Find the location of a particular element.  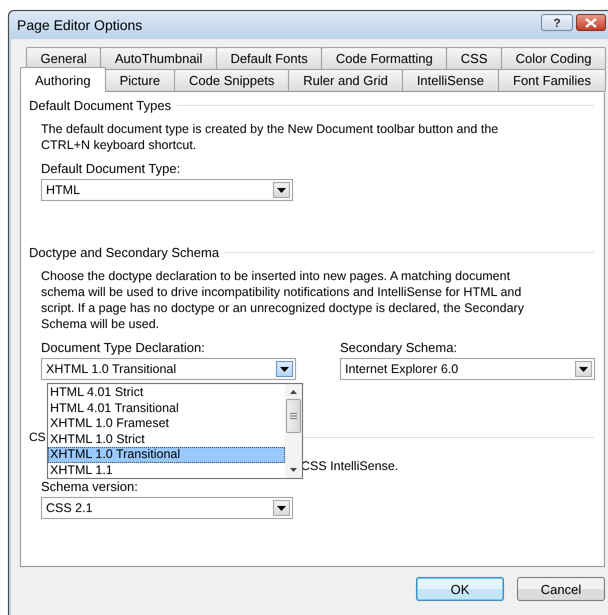

dropdown: HTML is located at coordinates (167, 190).